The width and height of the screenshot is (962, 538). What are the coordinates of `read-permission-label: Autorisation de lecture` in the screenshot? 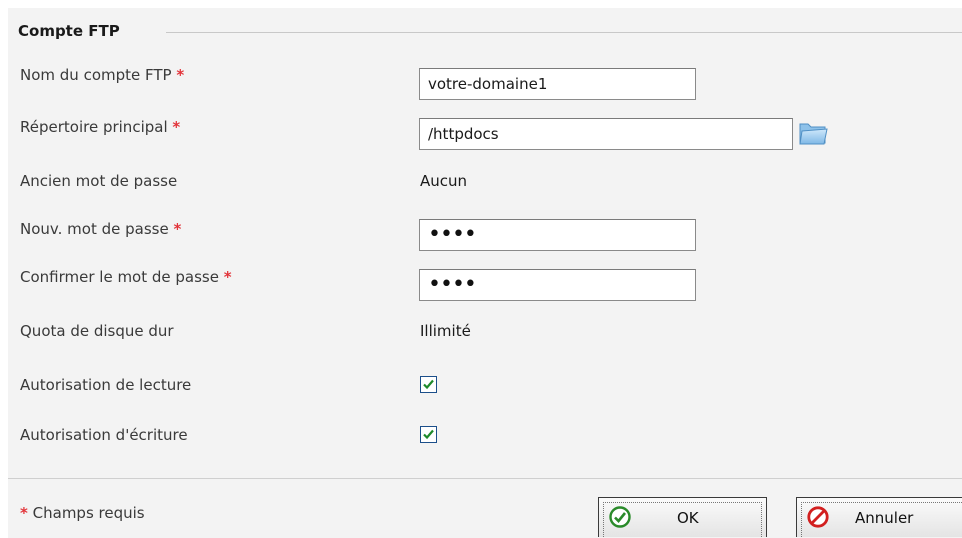 It's located at (105, 385).